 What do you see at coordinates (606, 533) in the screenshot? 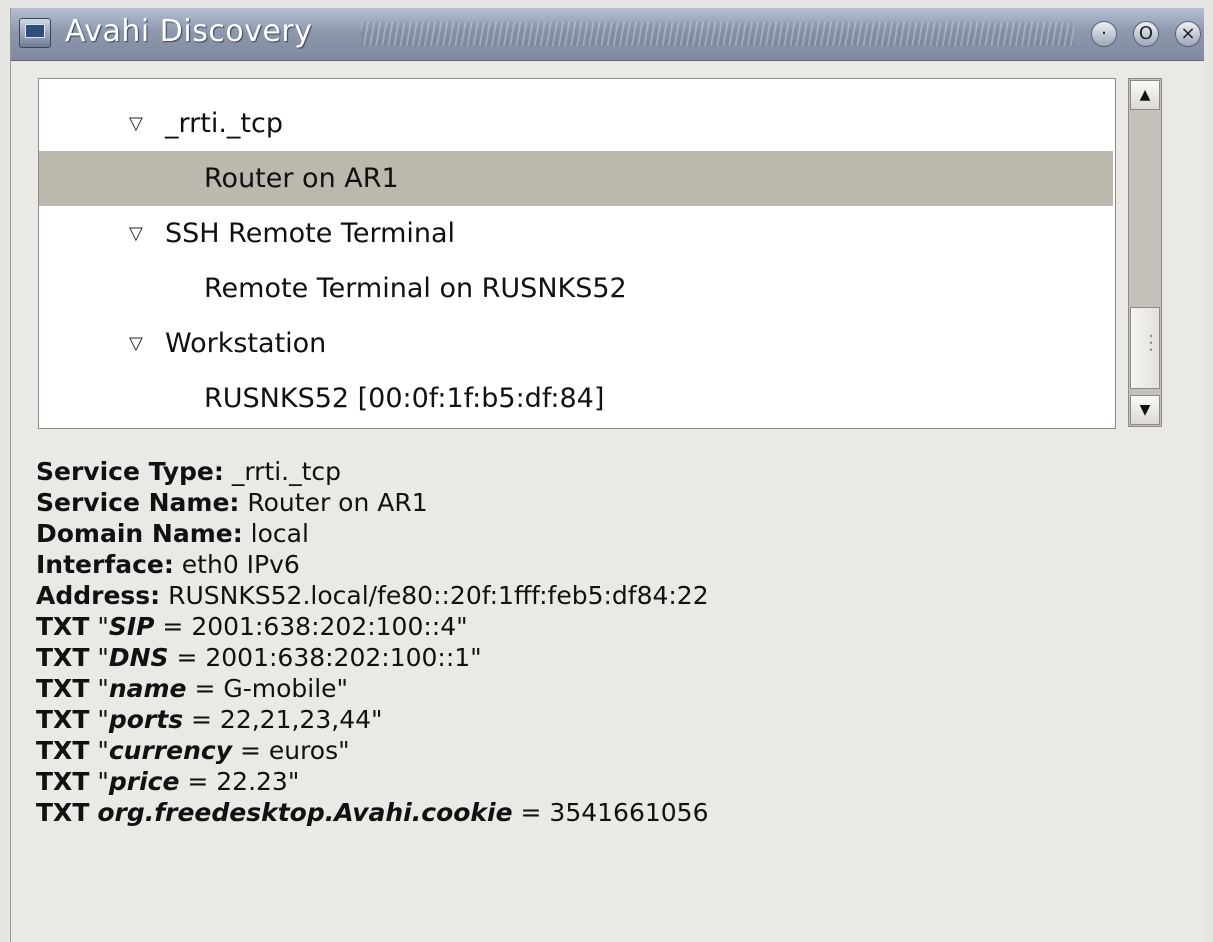
I see `domain-name-line: Domain Name: local` at bounding box center [606, 533].